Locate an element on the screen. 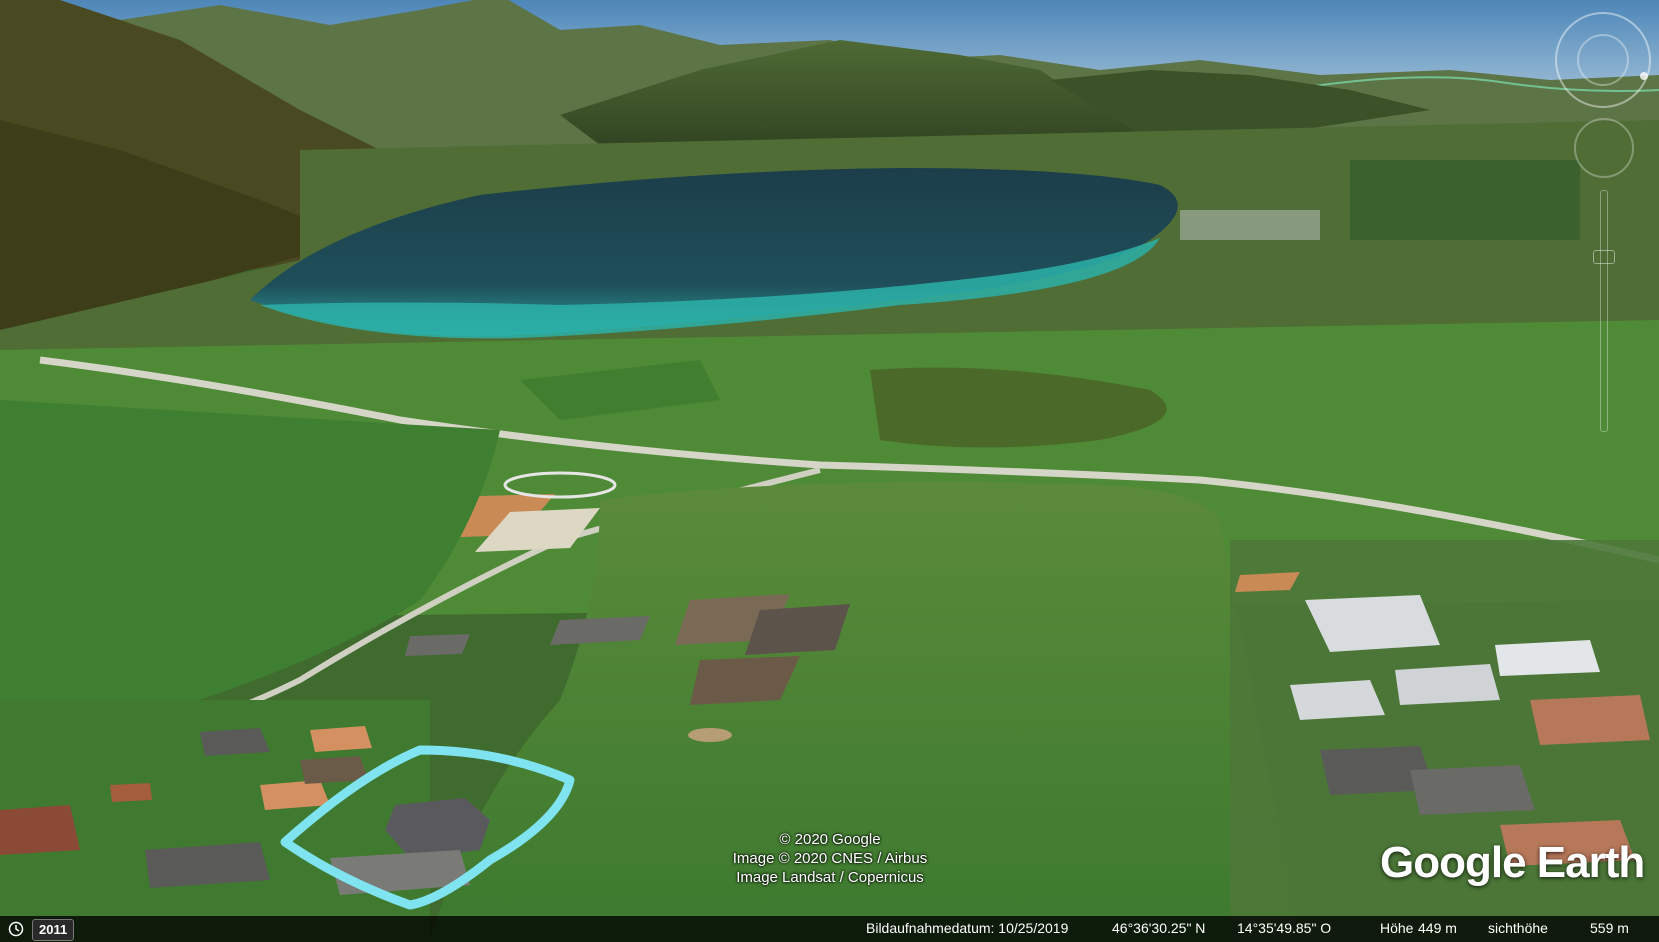  clock-icon is located at coordinates (16, 929).